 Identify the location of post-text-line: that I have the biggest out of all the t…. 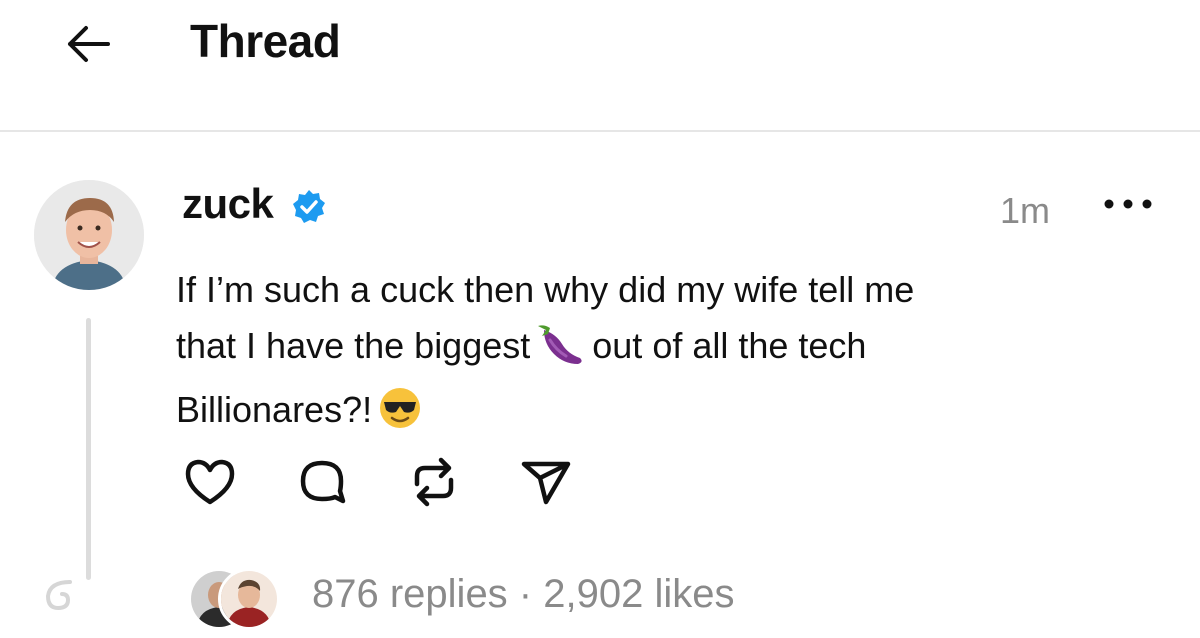
(626, 350).